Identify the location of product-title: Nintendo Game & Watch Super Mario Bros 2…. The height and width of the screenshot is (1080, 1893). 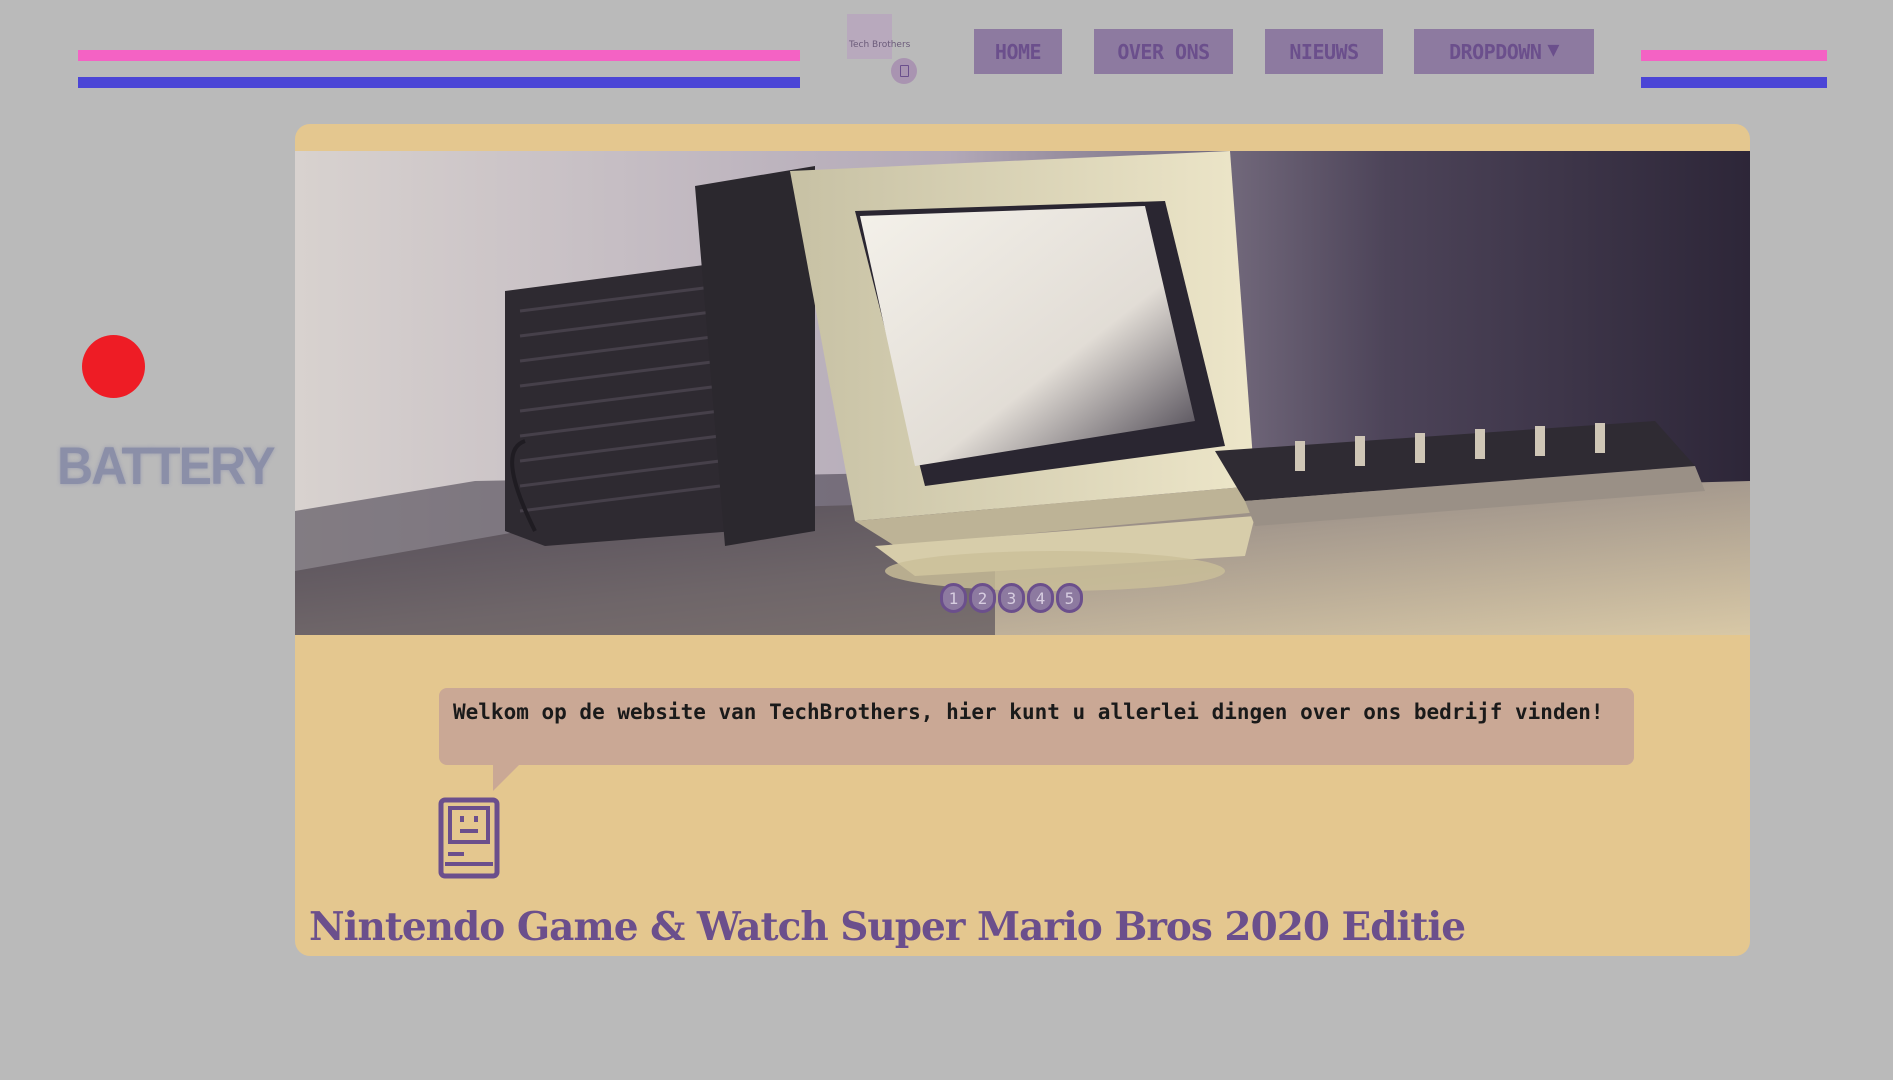
(887, 927).